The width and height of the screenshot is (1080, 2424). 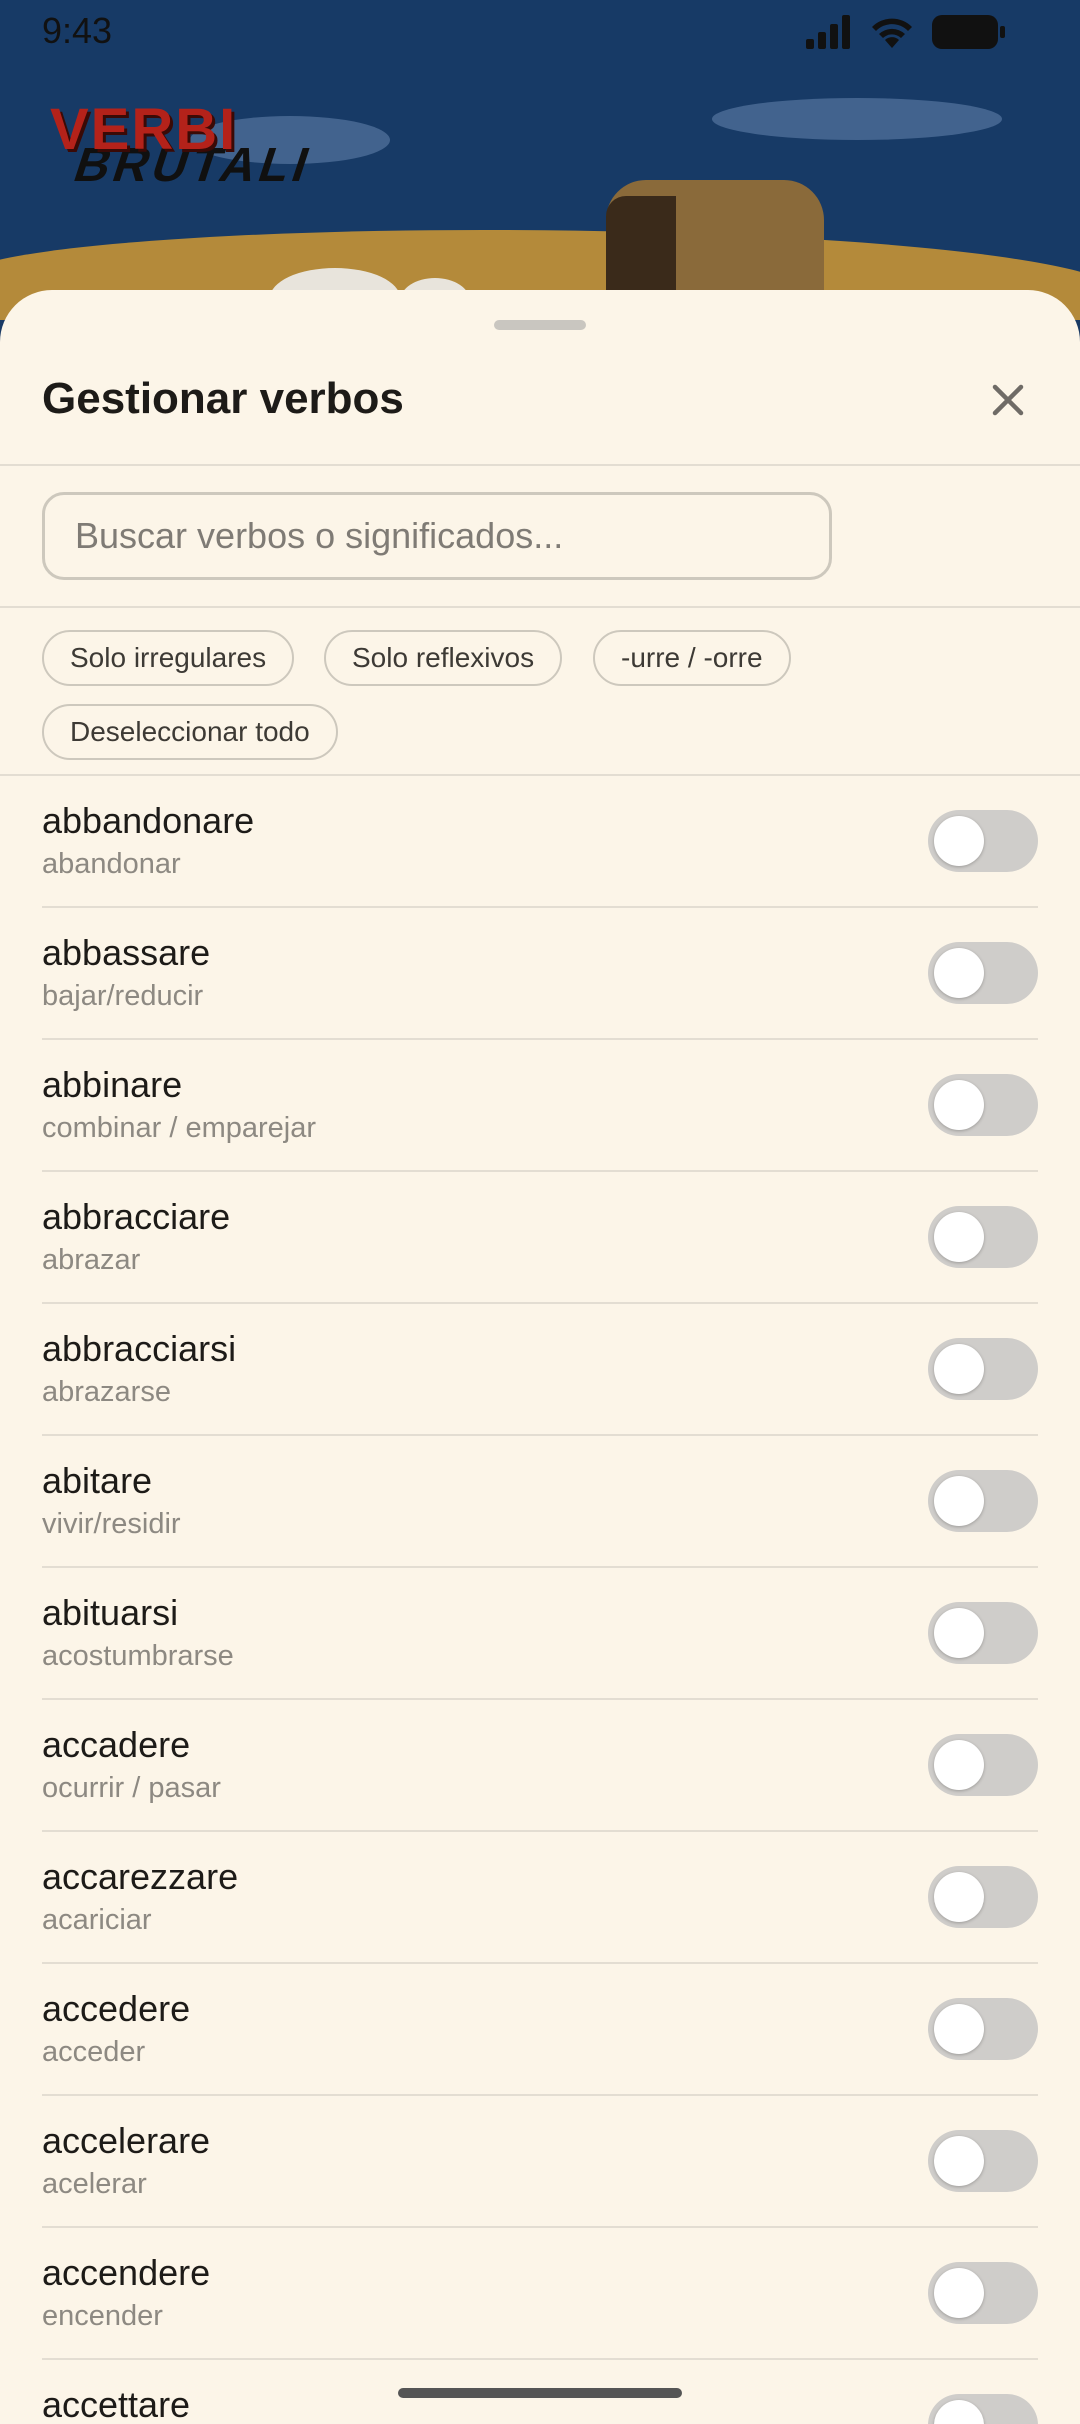 What do you see at coordinates (139, 1348) in the screenshot?
I see `verb-name: abbracciarsi` at bounding box center [139, 1348].